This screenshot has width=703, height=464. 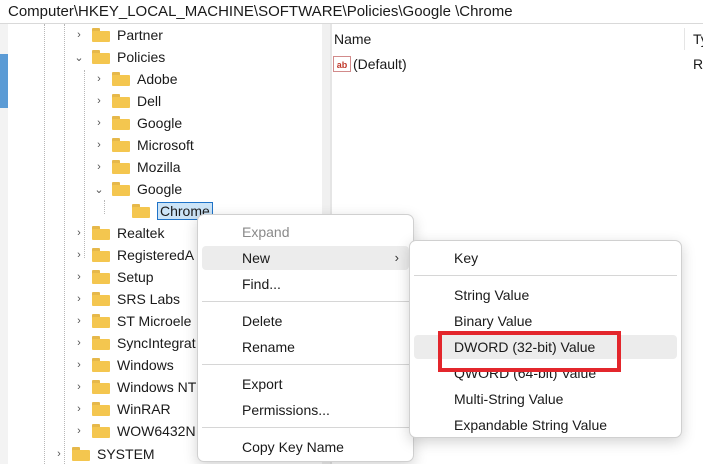 I want to click on menu-item-rename: Rename, so click(x=305, y=347).